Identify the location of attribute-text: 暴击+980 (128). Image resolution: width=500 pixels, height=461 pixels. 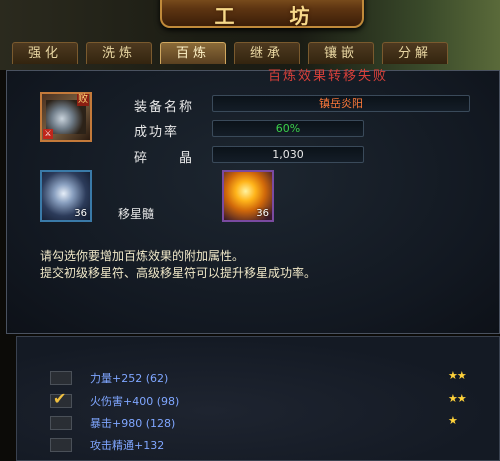
(133, 423).